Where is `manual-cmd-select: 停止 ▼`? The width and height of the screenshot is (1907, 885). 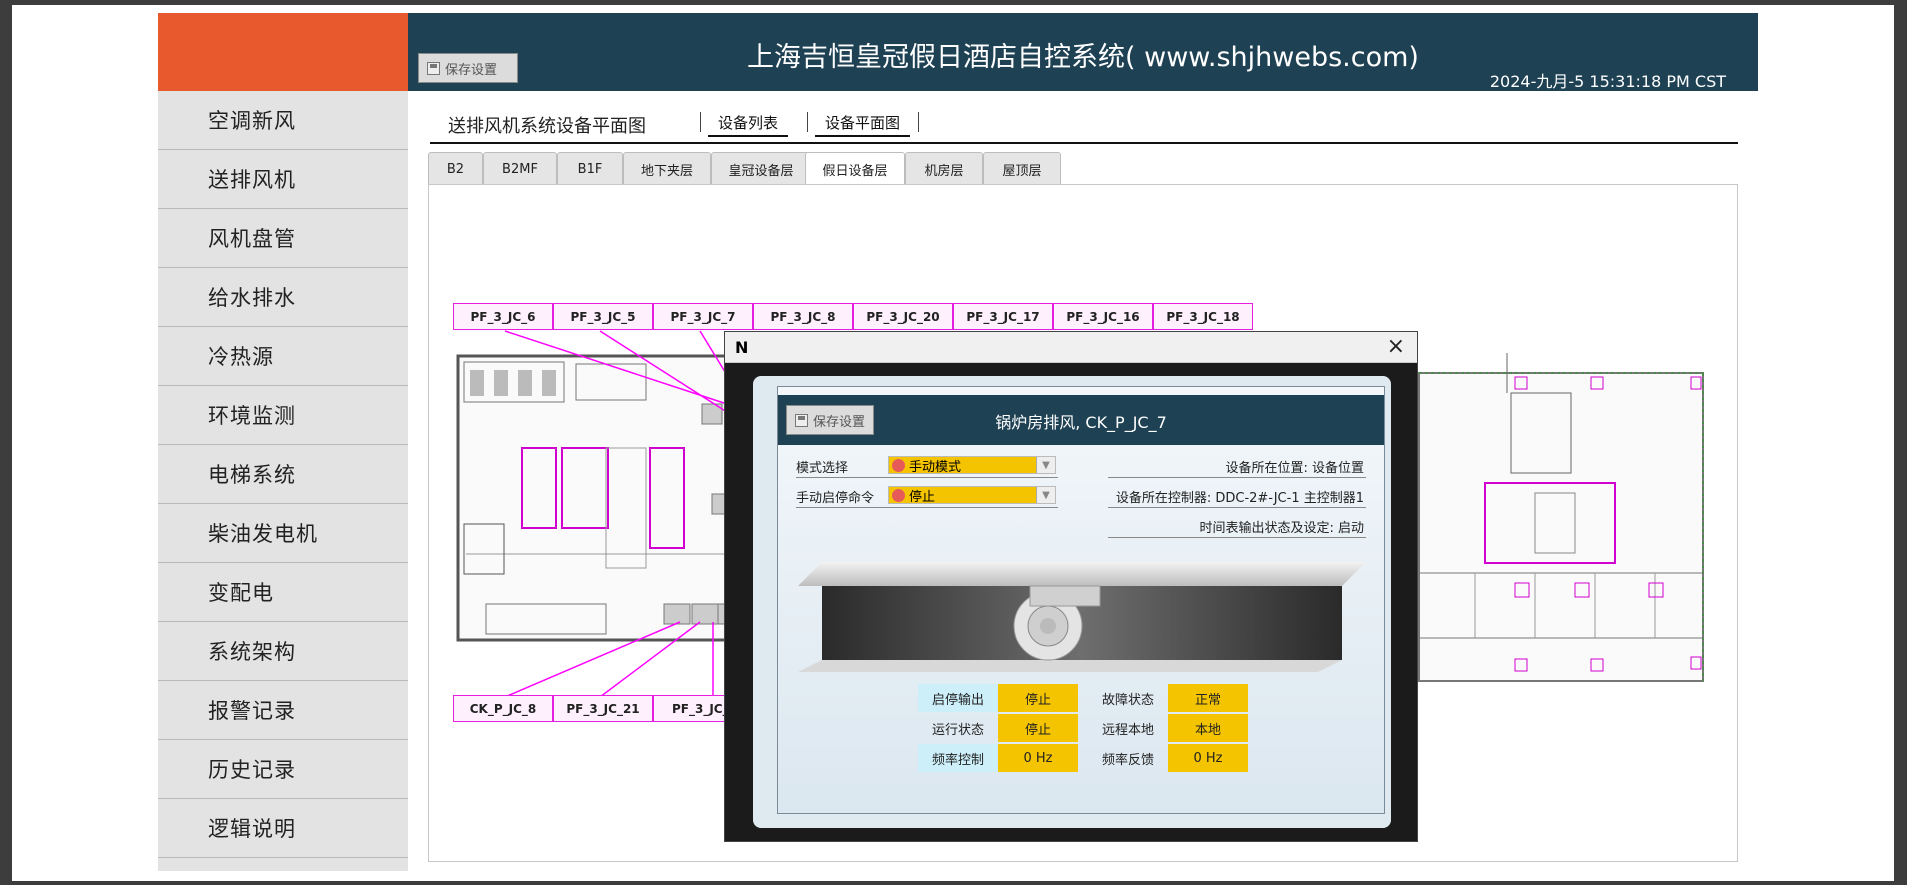 manual-cmd-select: 停止 ▼ is located at coordinates (972, 495).